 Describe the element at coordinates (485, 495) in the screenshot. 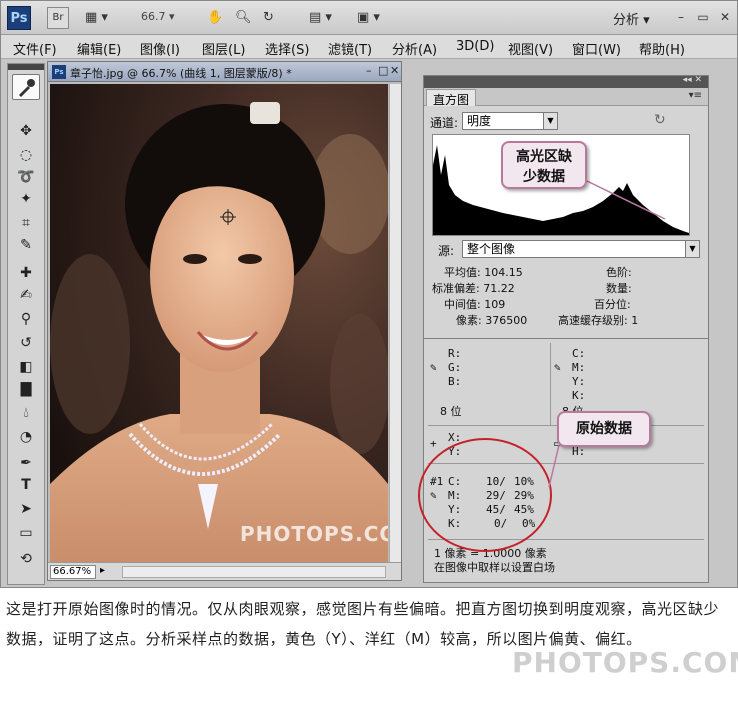

I see `sample-highlight-ellipse` at that location.